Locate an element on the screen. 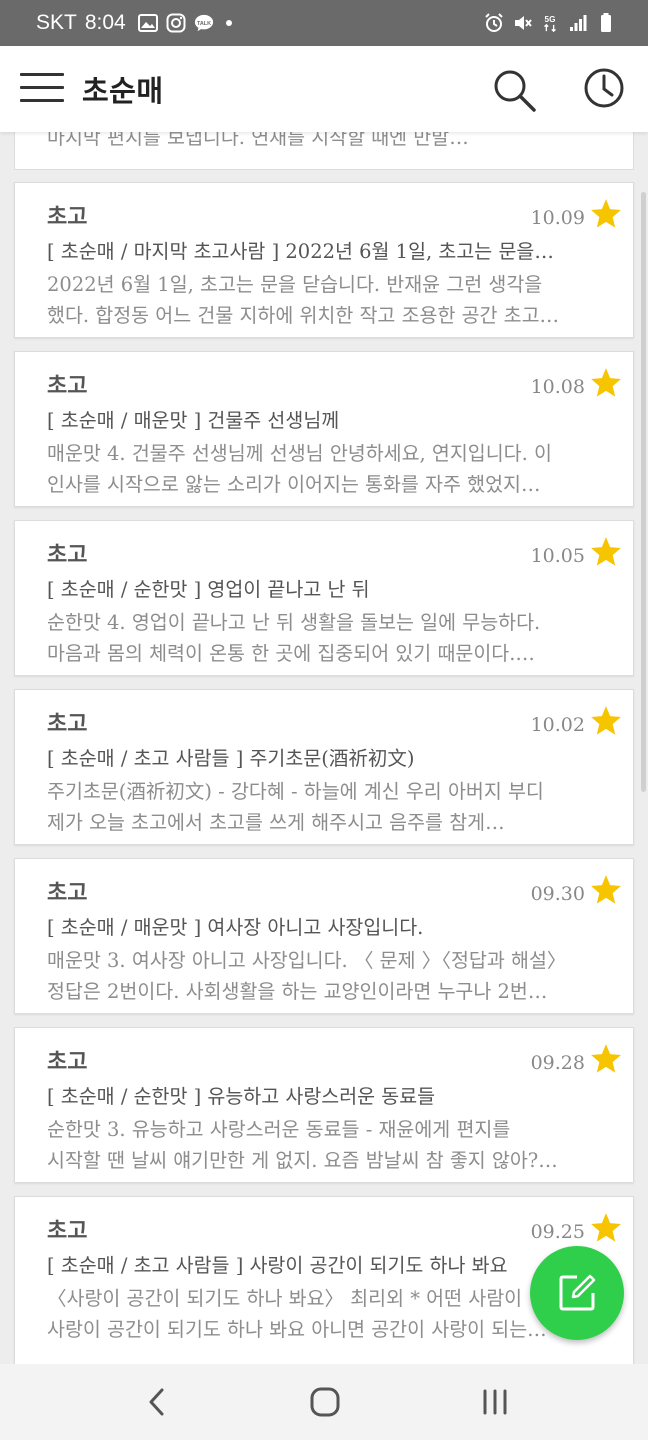 The image size is (648, 1440). excerpt-line: 순한맛 3. 유능하고 사랑스러운 동료들 - 재윤에게 편지를 is located at coordinates (279, 1129).